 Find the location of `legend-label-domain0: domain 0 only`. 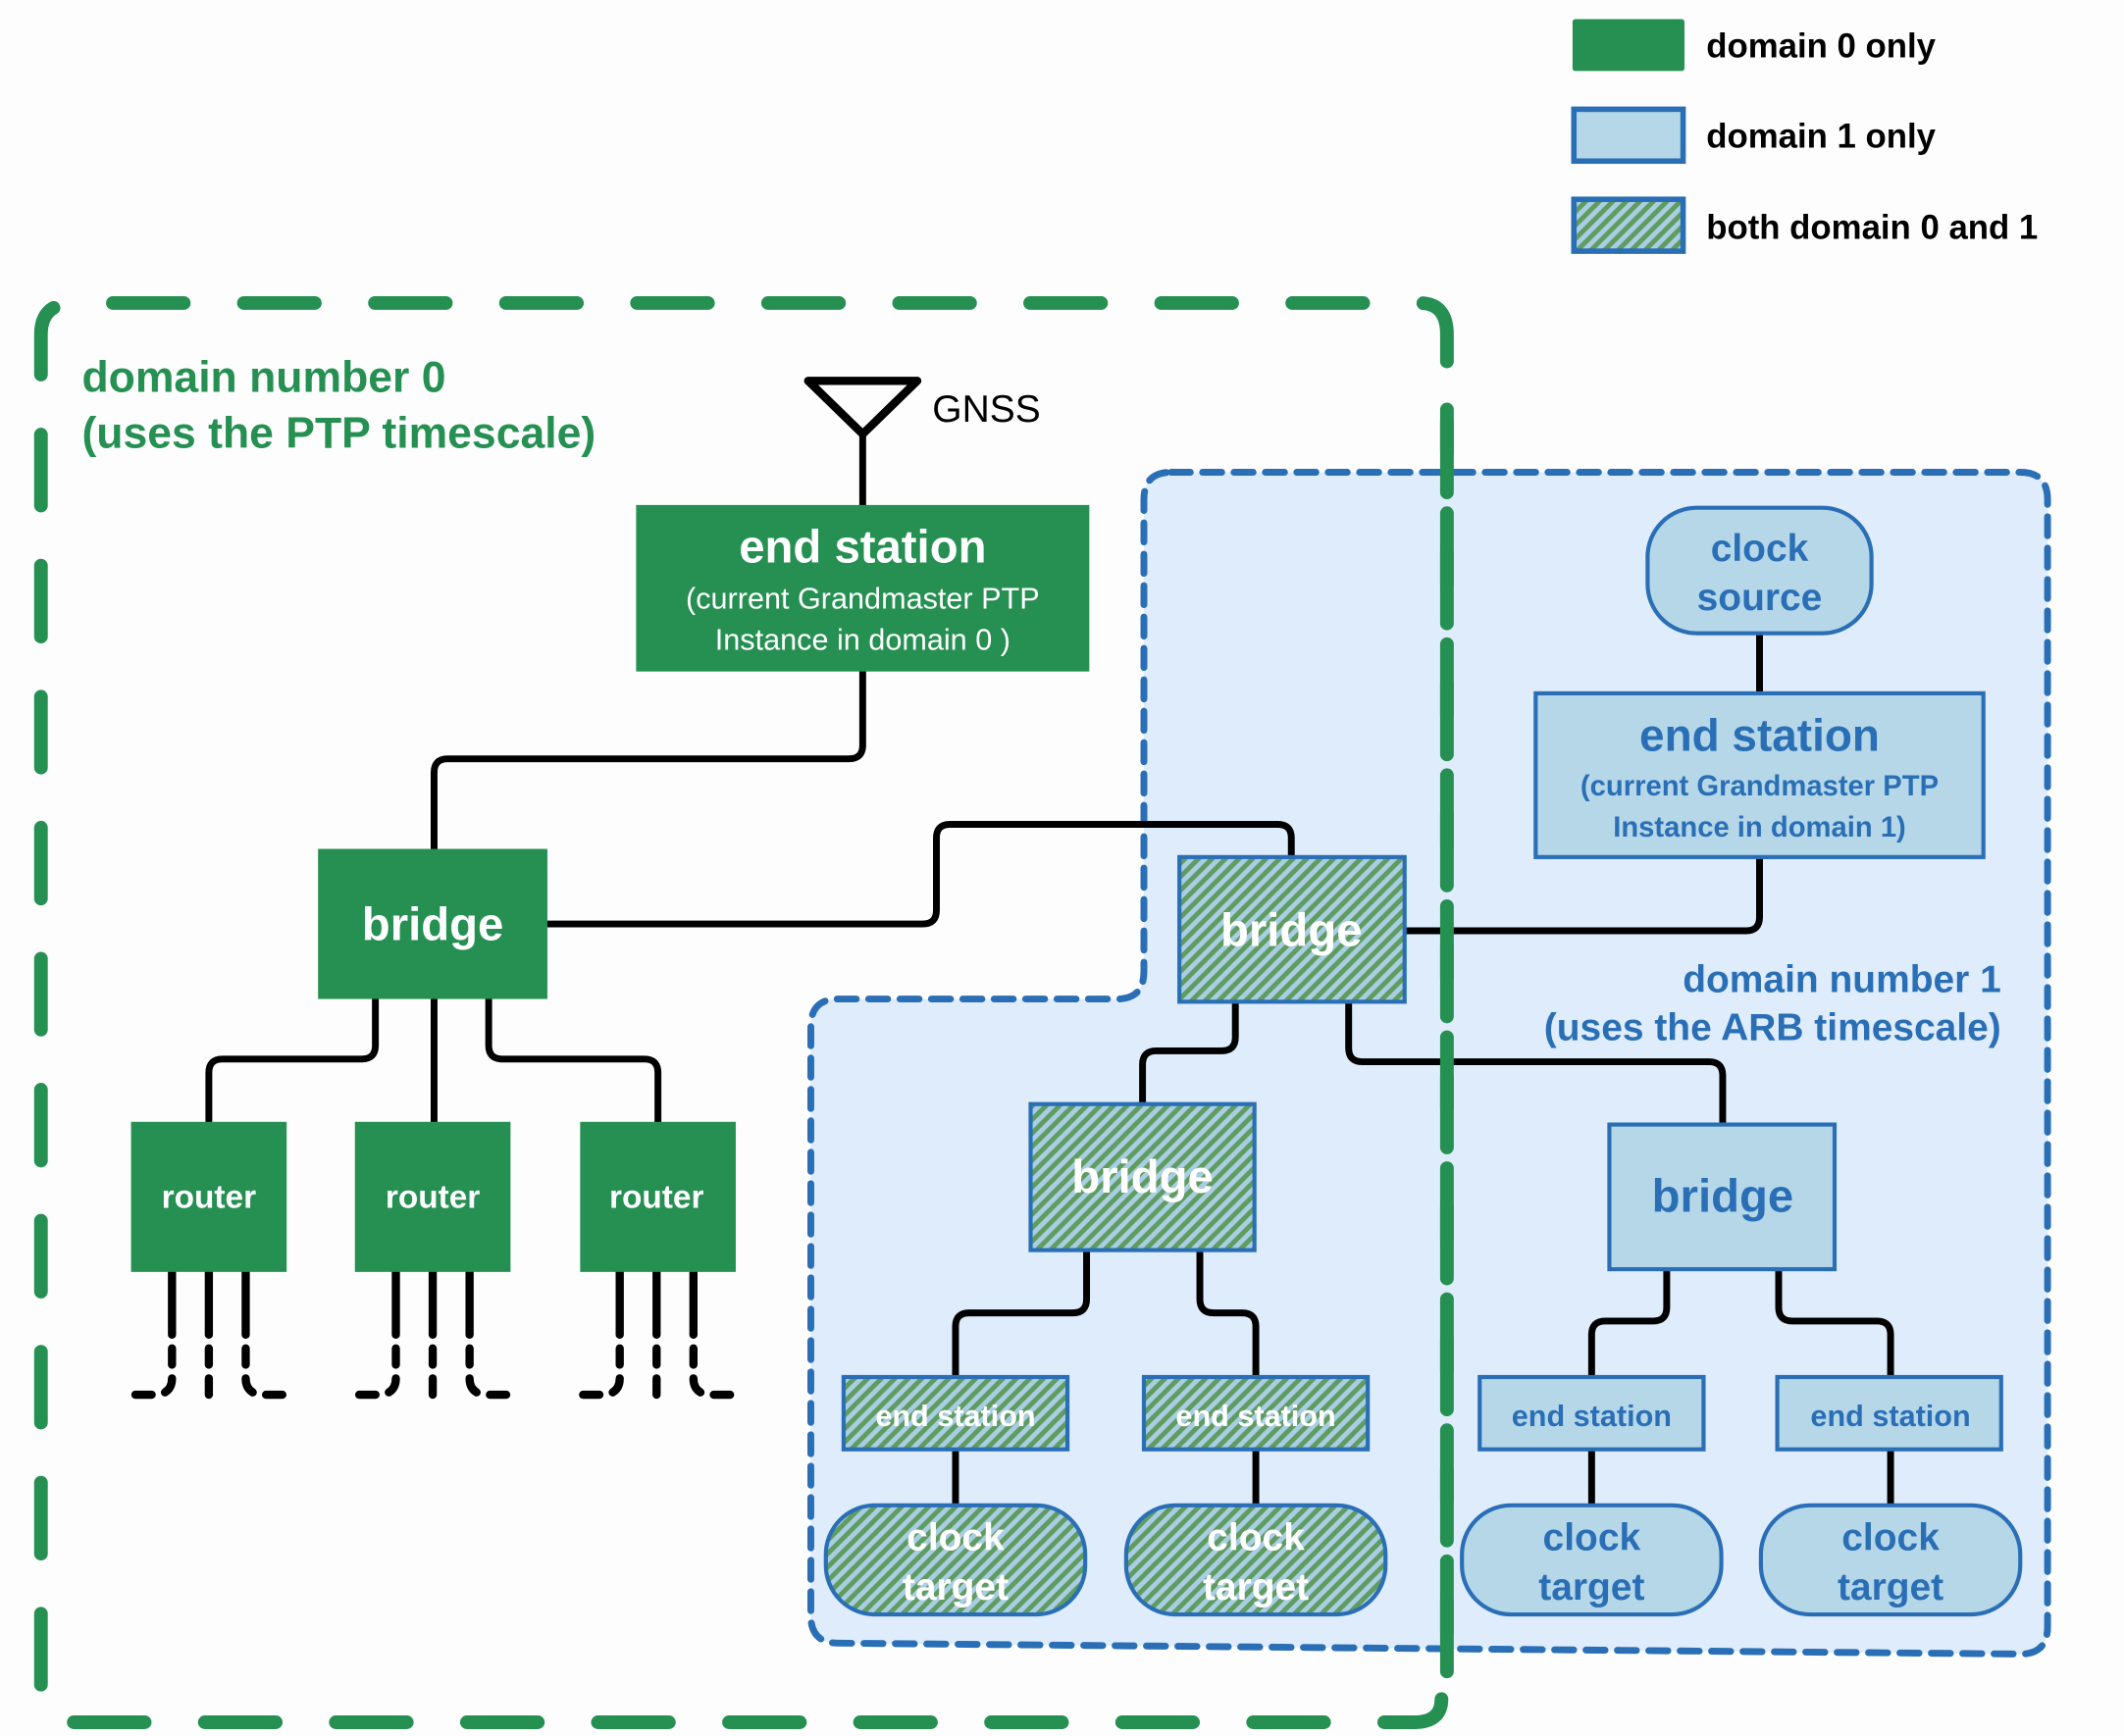

legend-label-domain0: domain 0 only is located at coordinates (1821, 47).